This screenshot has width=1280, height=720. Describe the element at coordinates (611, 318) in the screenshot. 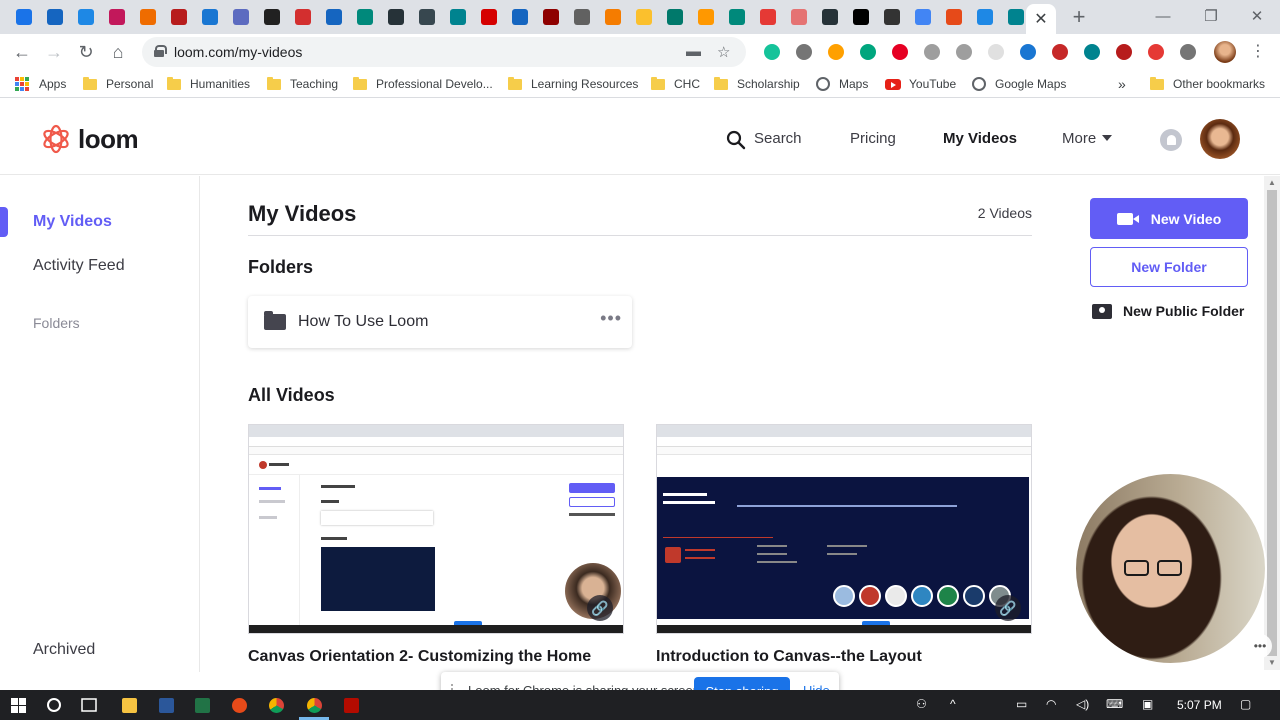

I see `folder-more-icon: •••` at that location.